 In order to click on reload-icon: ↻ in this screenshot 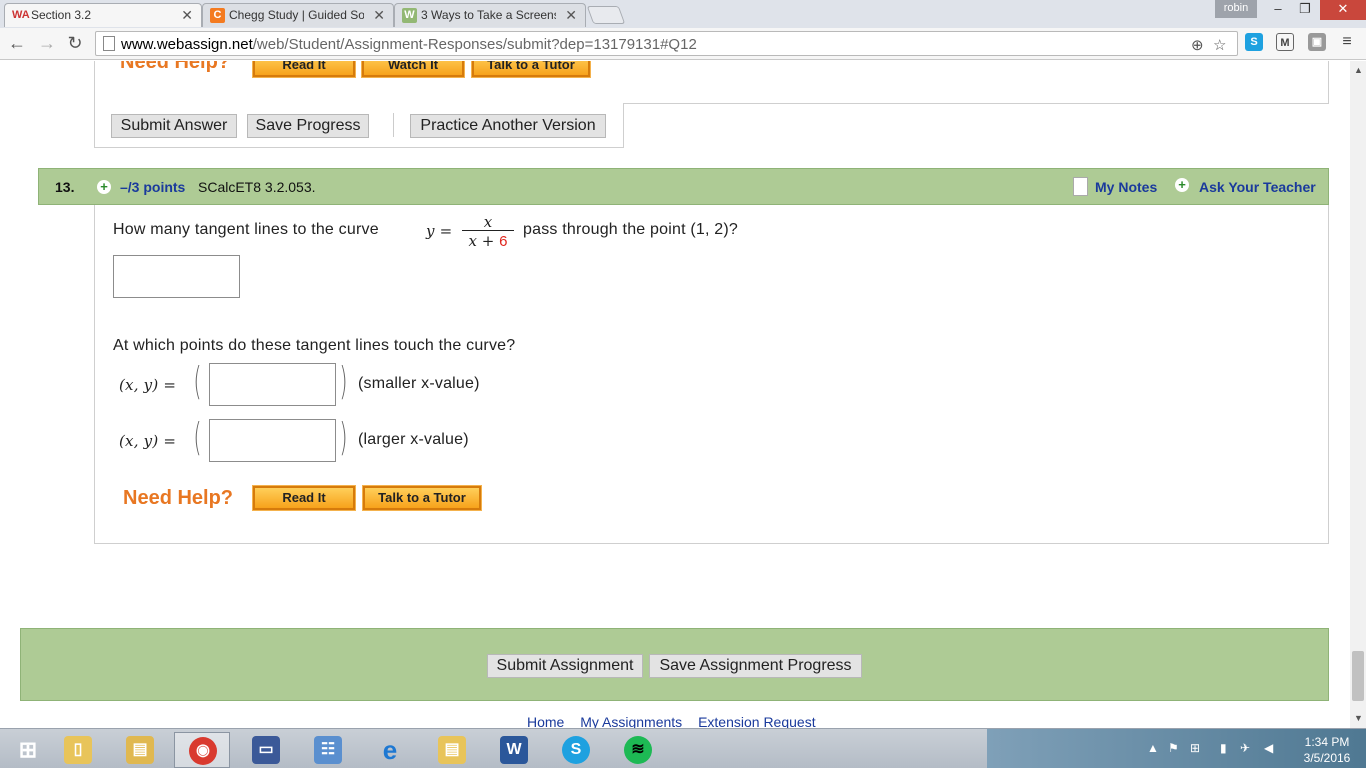, I will do `click(75, 43)`.